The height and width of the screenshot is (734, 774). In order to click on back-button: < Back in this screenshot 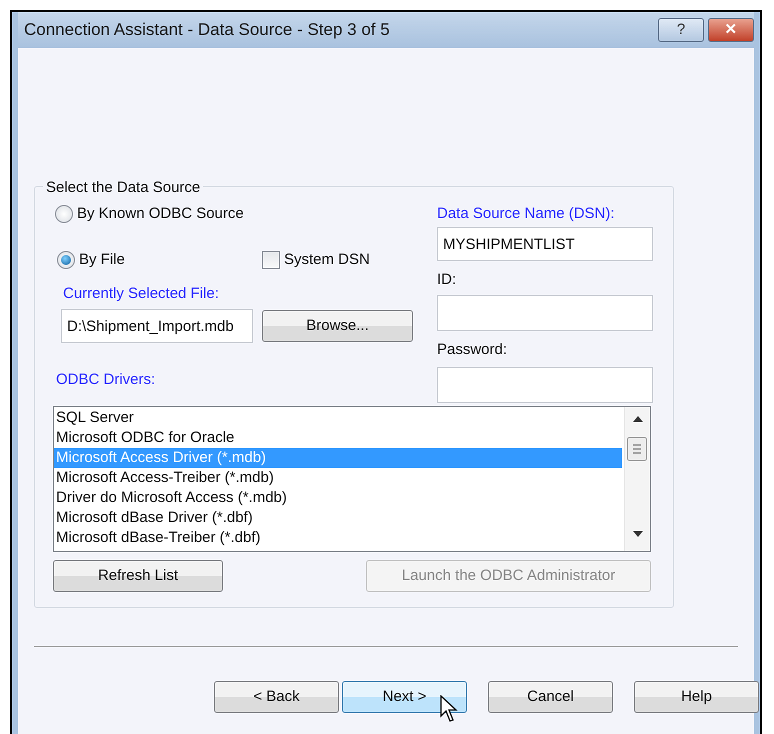, I will do `click(276, 697)`.